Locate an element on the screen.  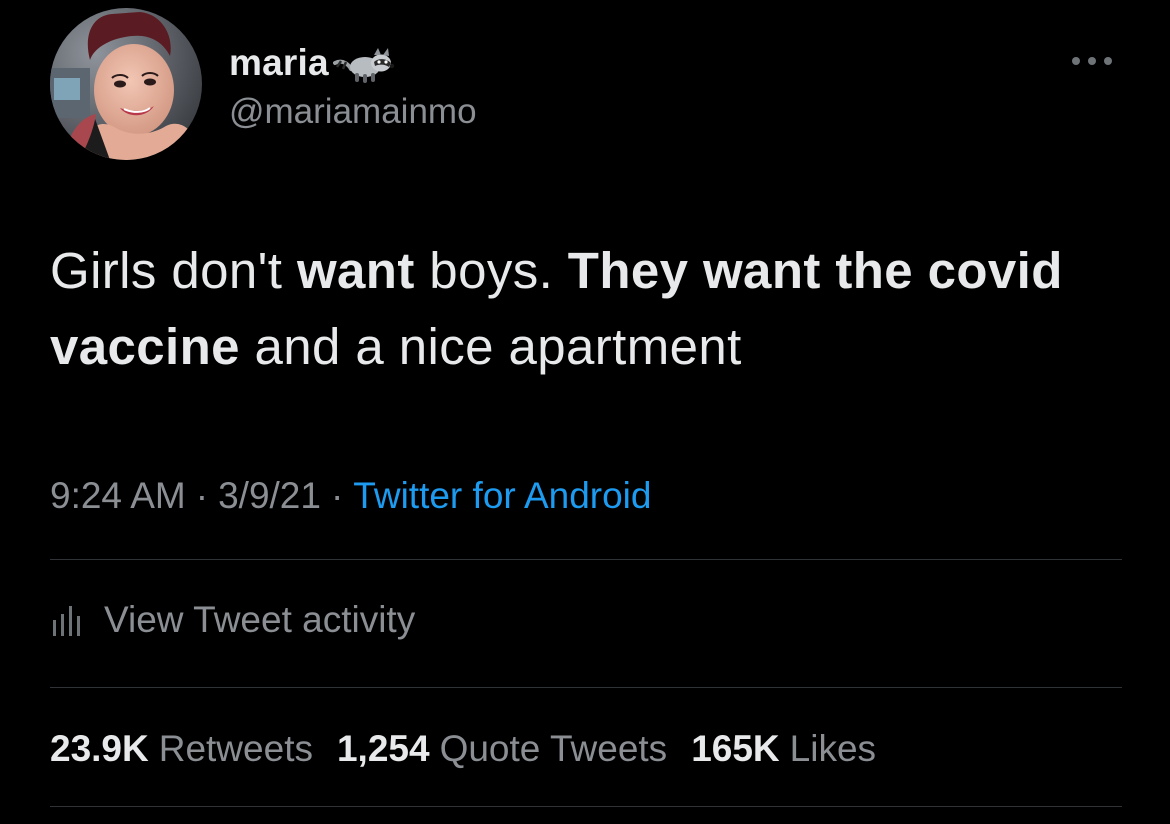
tweet-source-link: Twitter for Android is located at coordinates (502, 495).